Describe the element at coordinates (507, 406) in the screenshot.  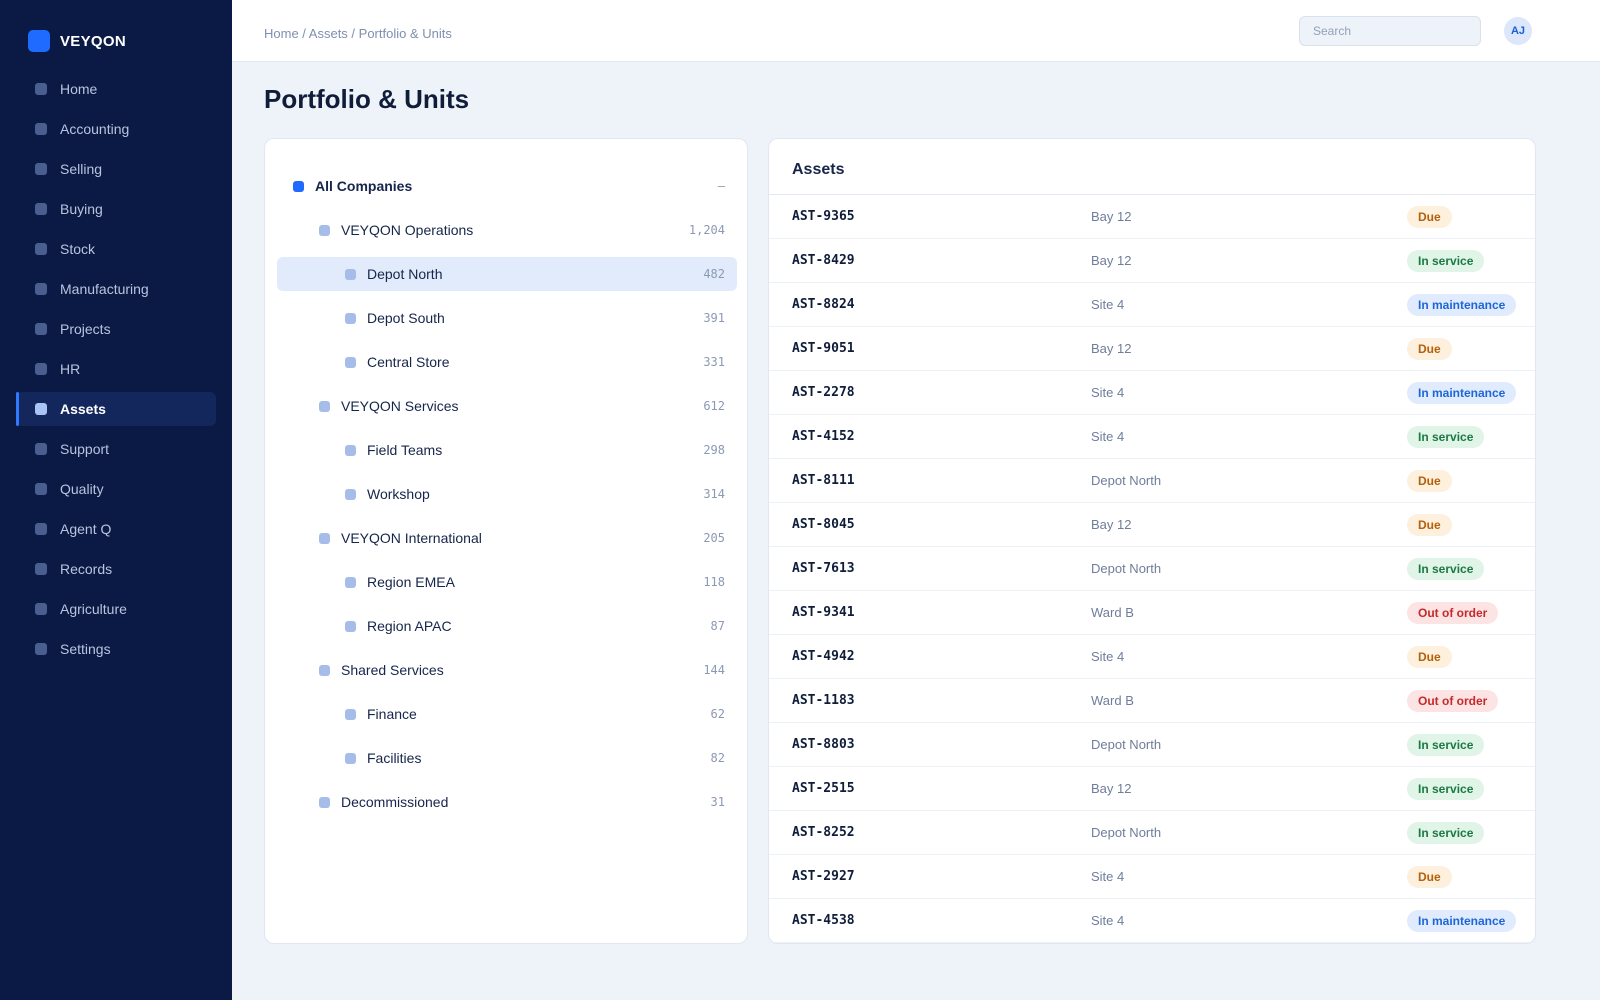
I see `tree-node-veyqon-services: VEYQON Services 612` at that location.